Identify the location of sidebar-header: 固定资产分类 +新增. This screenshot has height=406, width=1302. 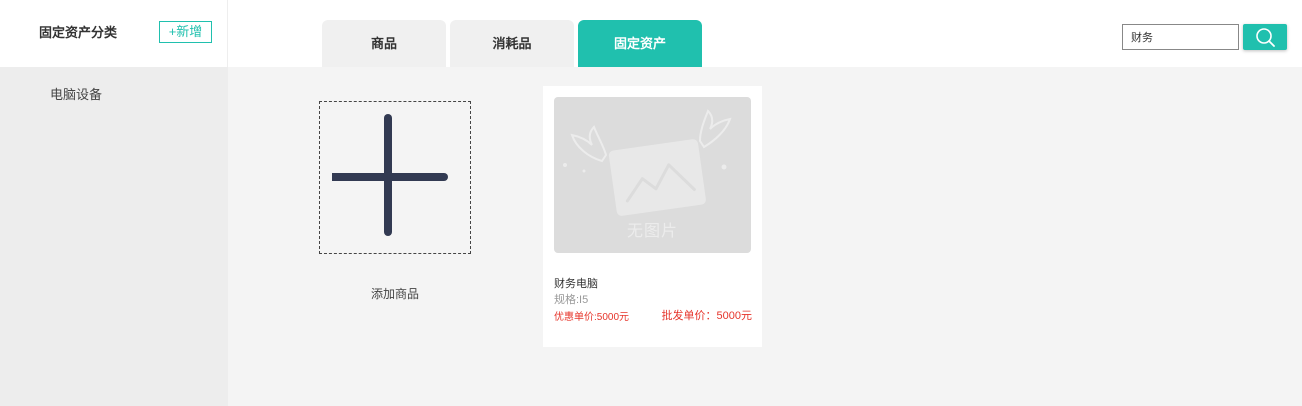
(114, 33).